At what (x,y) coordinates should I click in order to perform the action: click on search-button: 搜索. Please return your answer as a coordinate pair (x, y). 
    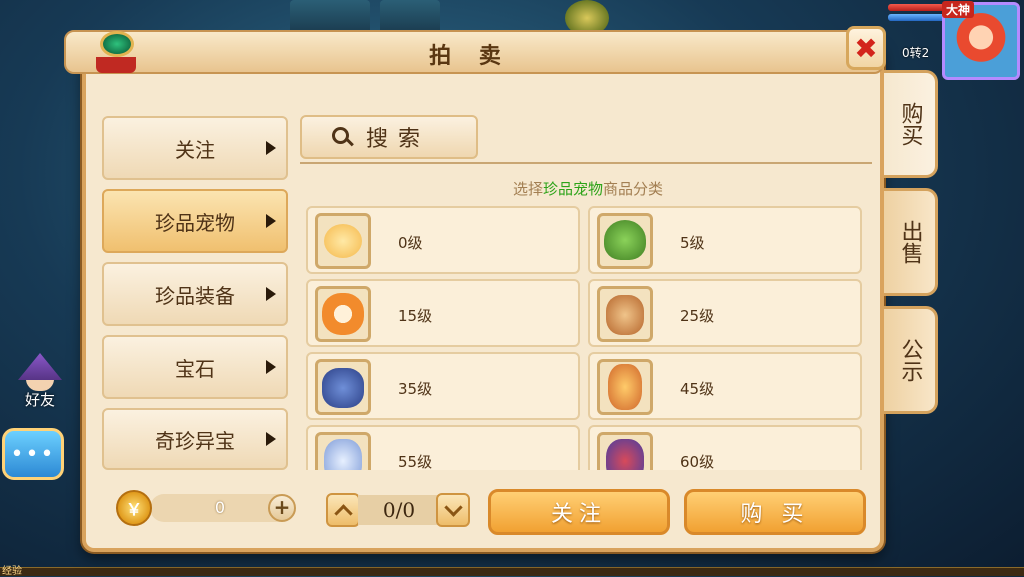
    Looking at the image, I should click on (389, 137).